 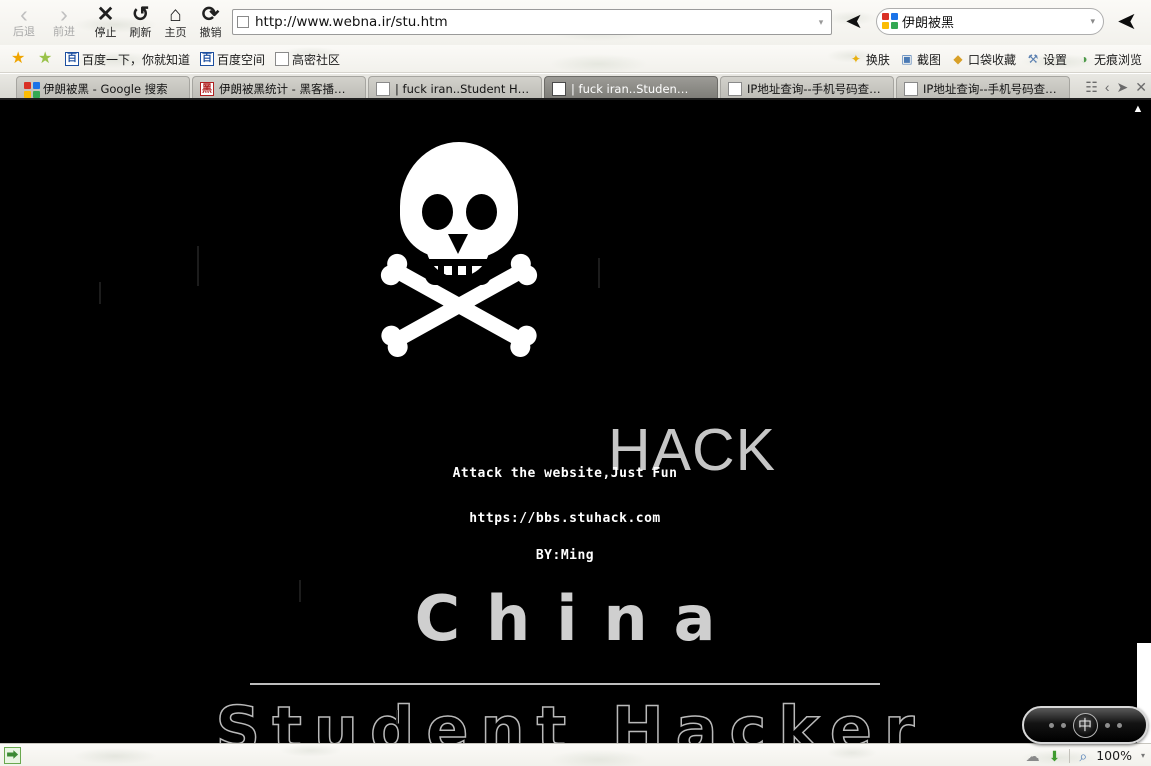 I want to click on bookmark-baidu-search: 百 百度一下，你就知道, so click(x=127, y=59).